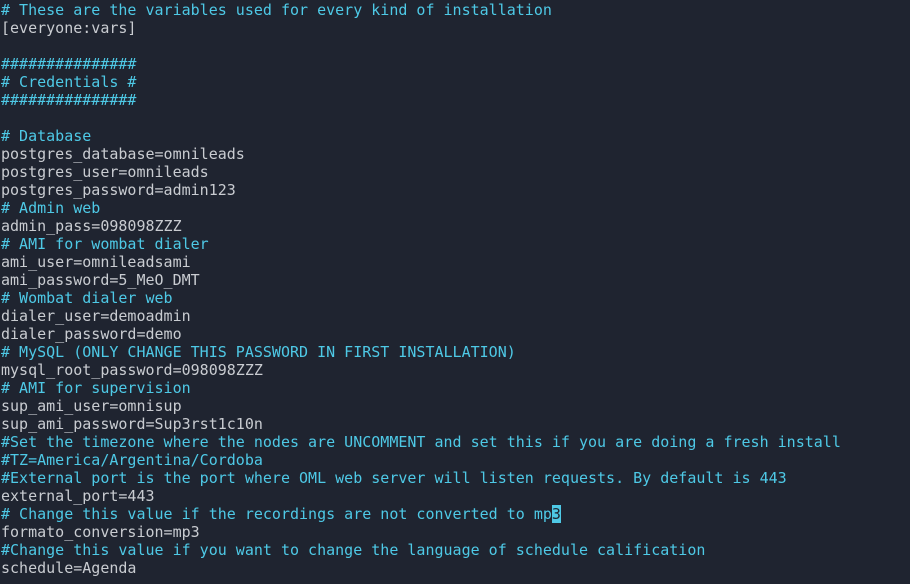  What do you see at coordinates (100, 280) in the screenshot?
I see `config-line: ami_password=5_MeO_DMT` at bounding box center [100, 280].